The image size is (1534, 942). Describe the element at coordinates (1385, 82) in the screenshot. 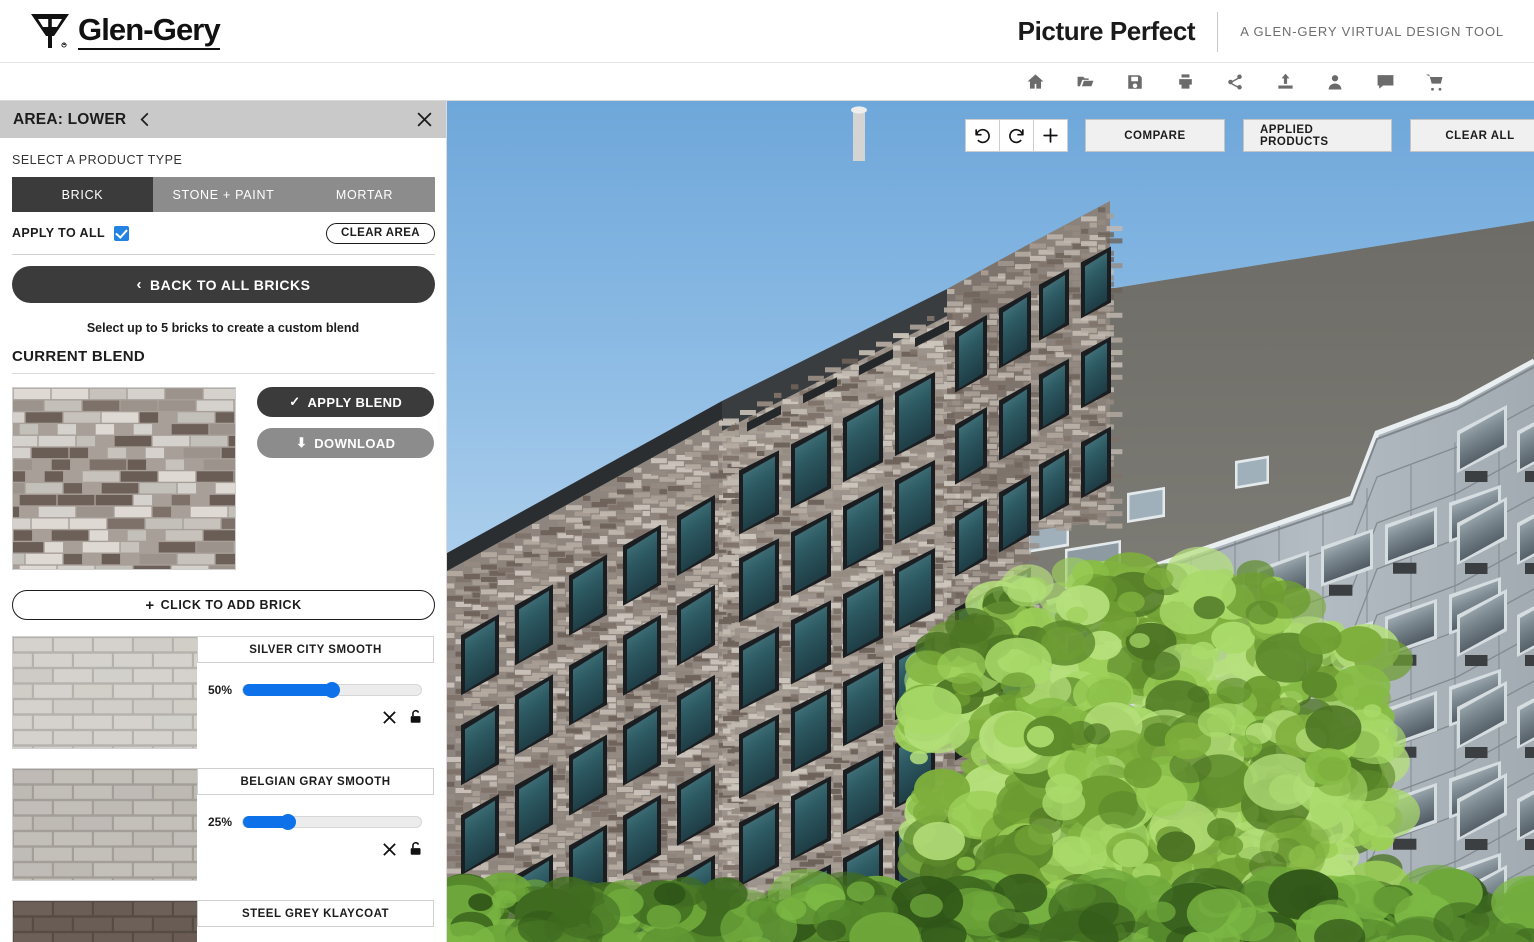

I see `chat-icon` at that location.